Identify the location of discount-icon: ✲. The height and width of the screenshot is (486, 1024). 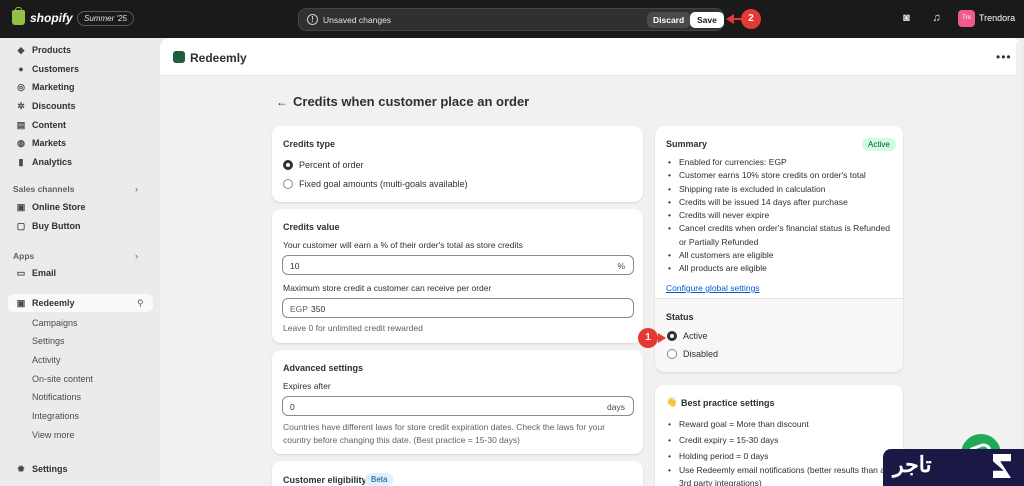
(21, 106).